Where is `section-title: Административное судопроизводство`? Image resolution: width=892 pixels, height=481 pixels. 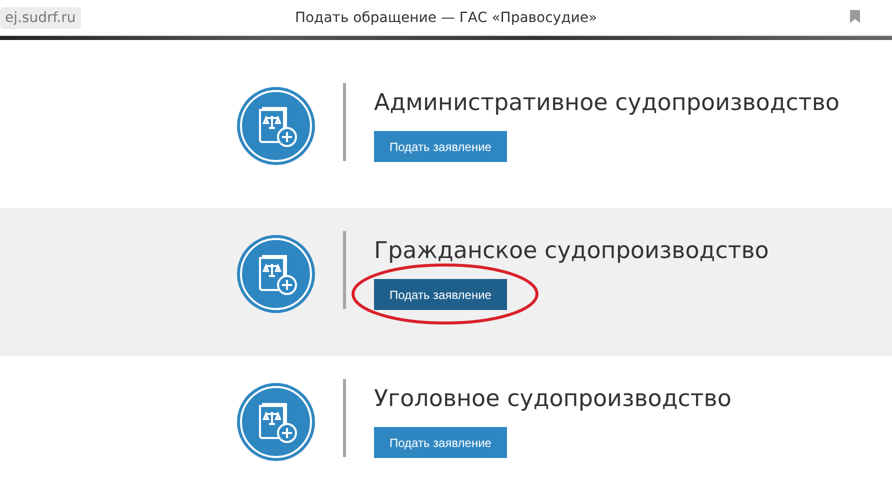
section-title: Административное судопроизводство is located at coordinates (607, 103).